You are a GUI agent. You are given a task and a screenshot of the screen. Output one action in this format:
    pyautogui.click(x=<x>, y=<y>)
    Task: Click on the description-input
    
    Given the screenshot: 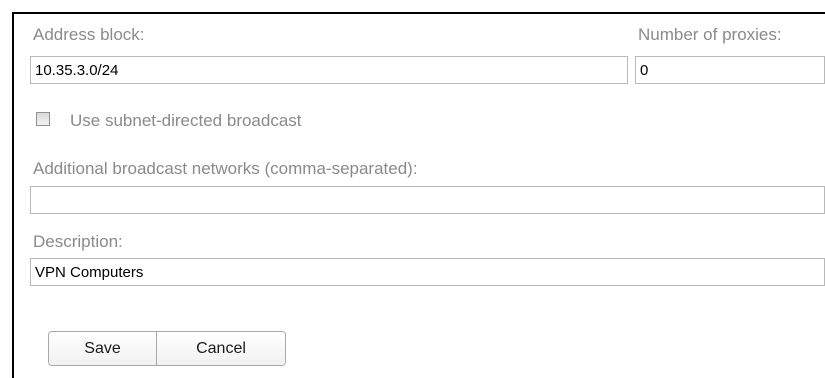 What is the action you would take?
    pyautogui.click(x=427, y=272)
    